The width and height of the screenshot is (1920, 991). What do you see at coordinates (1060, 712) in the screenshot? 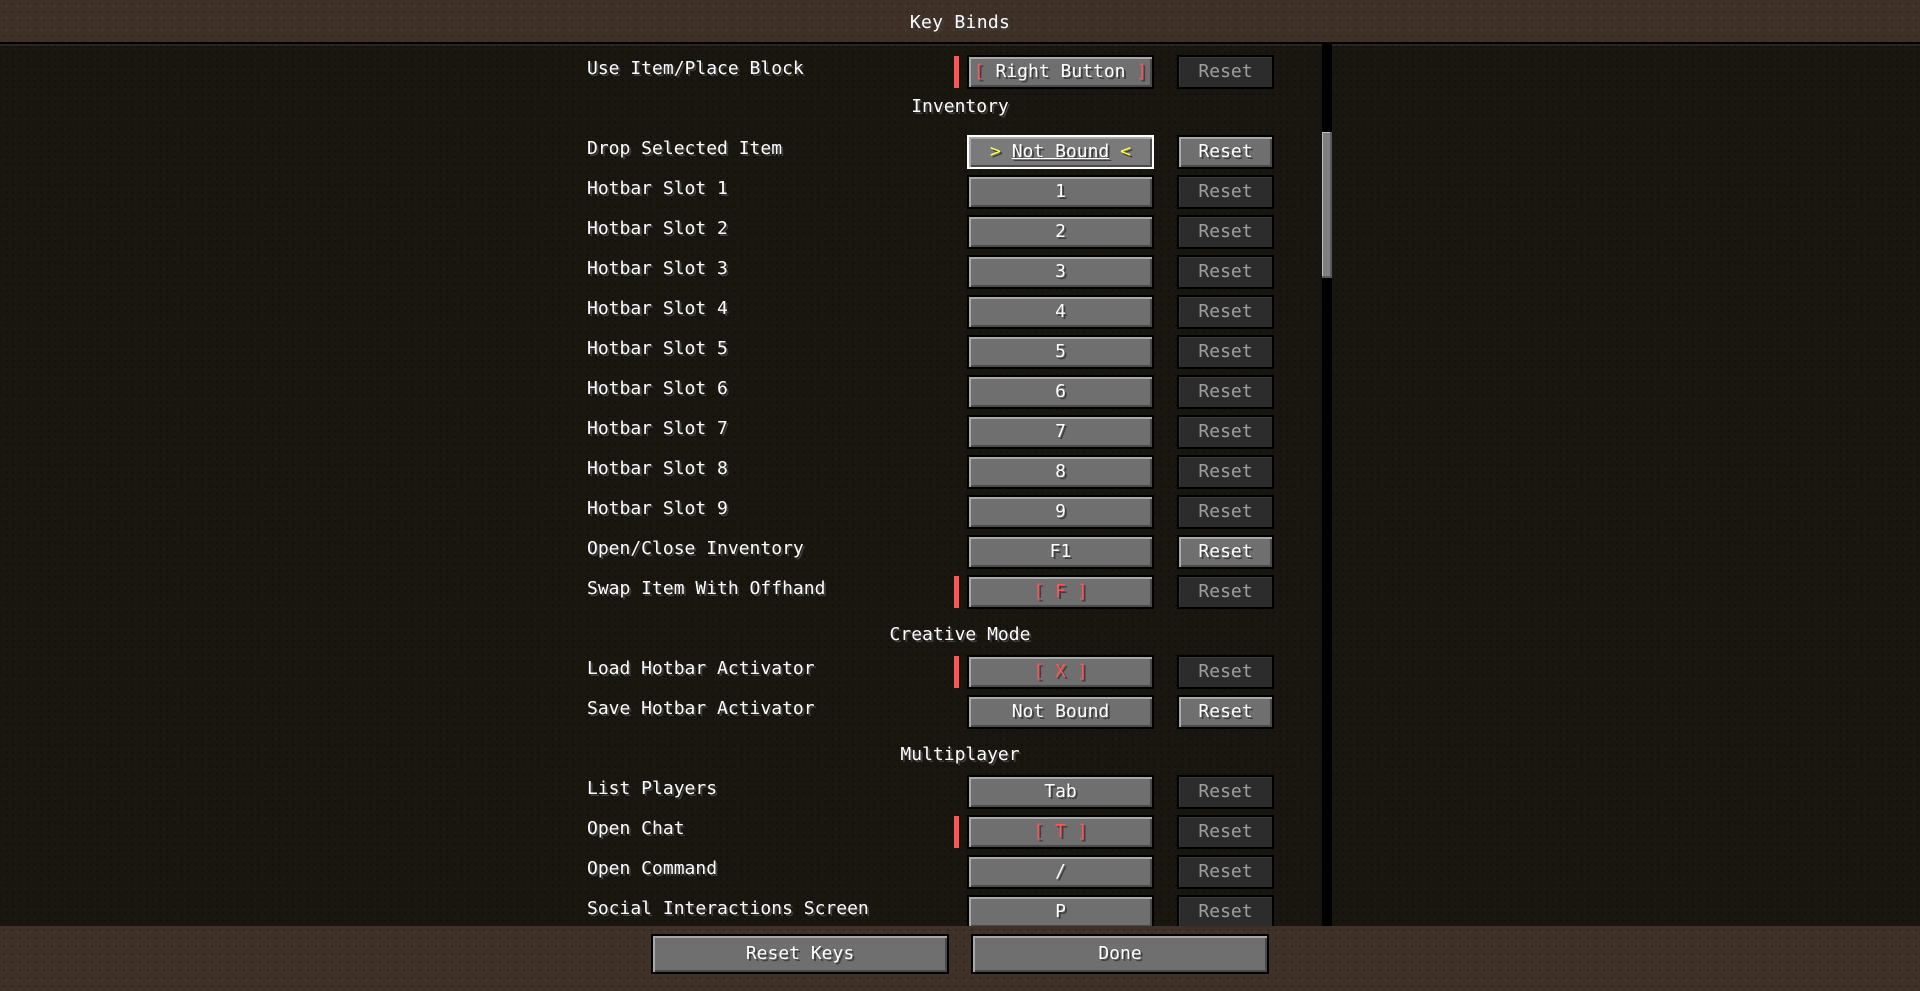
I see `key-binding-button: Not Bound` at bounding box center [1060, 712].